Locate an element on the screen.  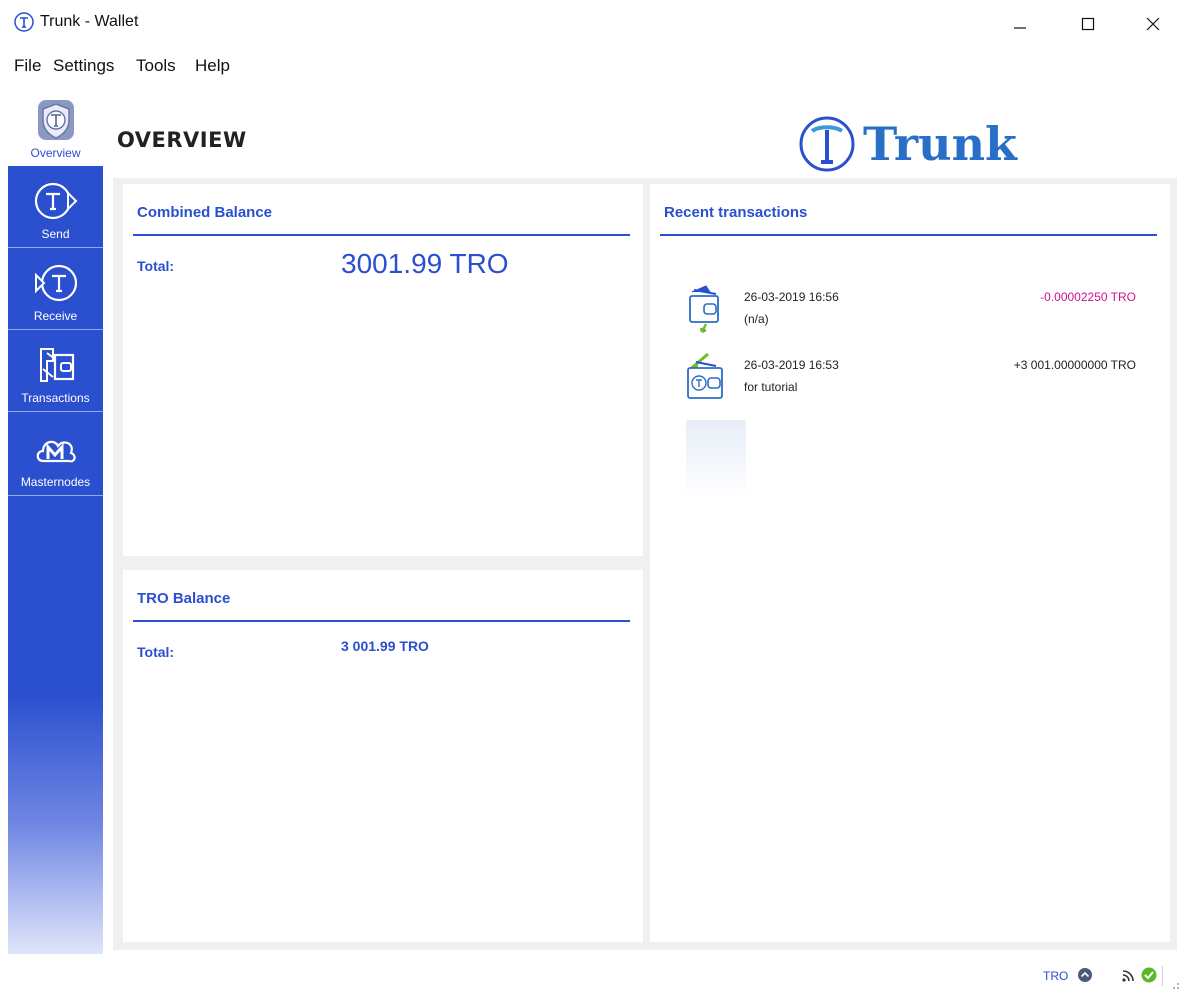
sidebar-item-send: Send is located at coordinates (55, 207).